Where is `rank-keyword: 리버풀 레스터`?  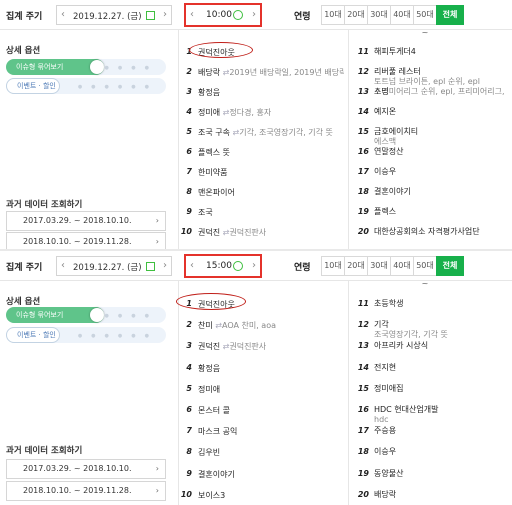
rank-keyword: 리버풀 레스터 is located at coordinates (440, 72).